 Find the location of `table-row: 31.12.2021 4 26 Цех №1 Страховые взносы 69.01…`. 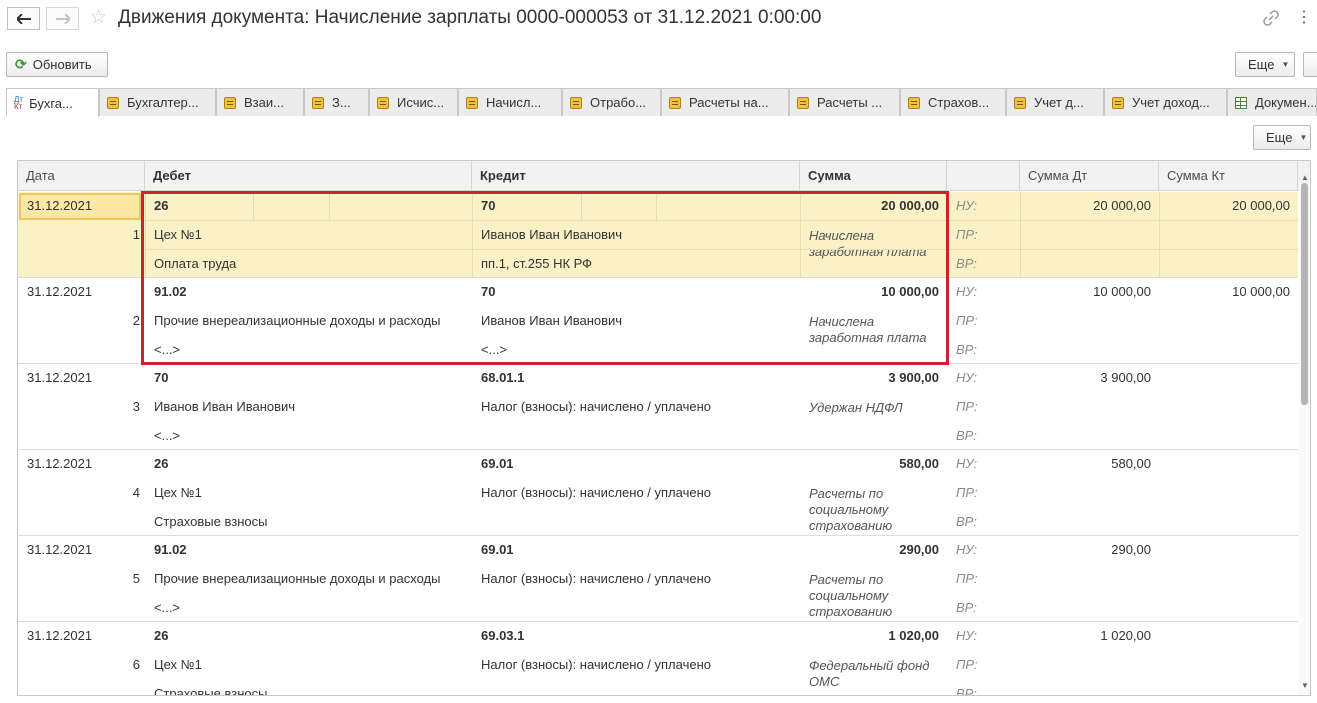

table-row: 31.12.2021 4 26 Цех №1 Страховые взносы 69.01… is located at coordinates (658, 493).